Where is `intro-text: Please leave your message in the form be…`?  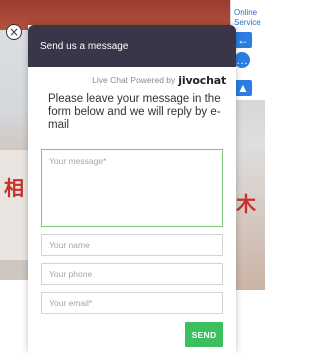
intro-text: Please leave your message in the form be… is located at coordinates (134, 112).